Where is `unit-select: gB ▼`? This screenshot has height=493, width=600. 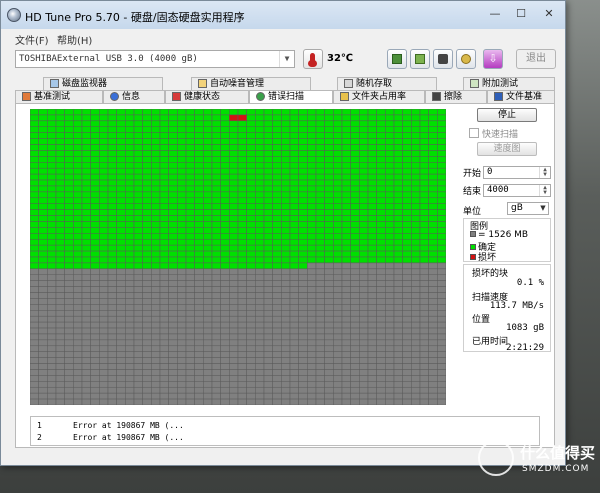 unit-select: gB ▼ is located at coordinates (528, 208).